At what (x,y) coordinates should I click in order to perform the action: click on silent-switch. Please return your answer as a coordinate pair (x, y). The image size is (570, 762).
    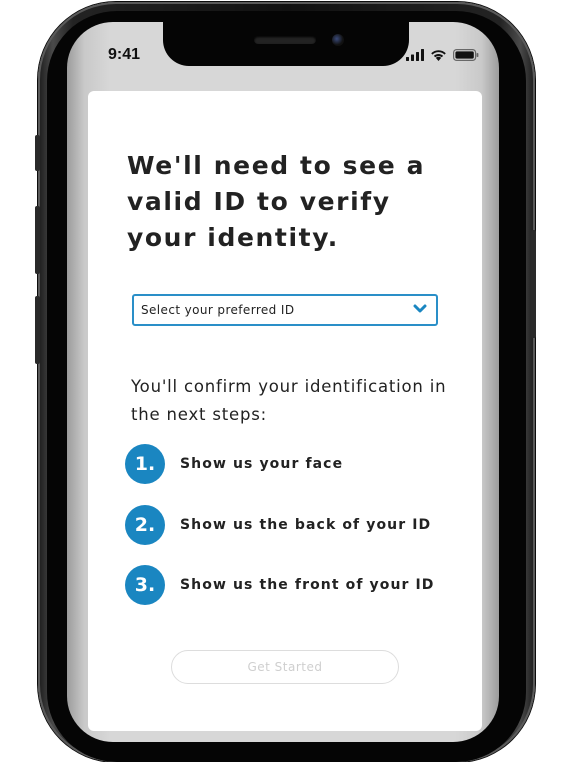
    Looking at the image, I should click on (37, 153).